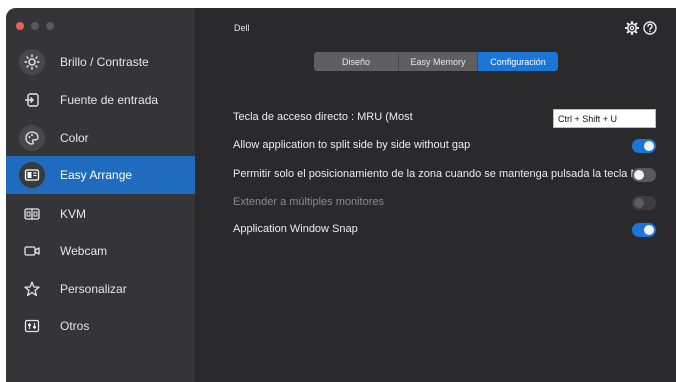 This screenshot has height=382, width=676. What do you see at coordinates (309, 202) in the screenshot?
I see `extend-monitors-label: Extender a múltiples monitores` at bounding box center [309, 202].